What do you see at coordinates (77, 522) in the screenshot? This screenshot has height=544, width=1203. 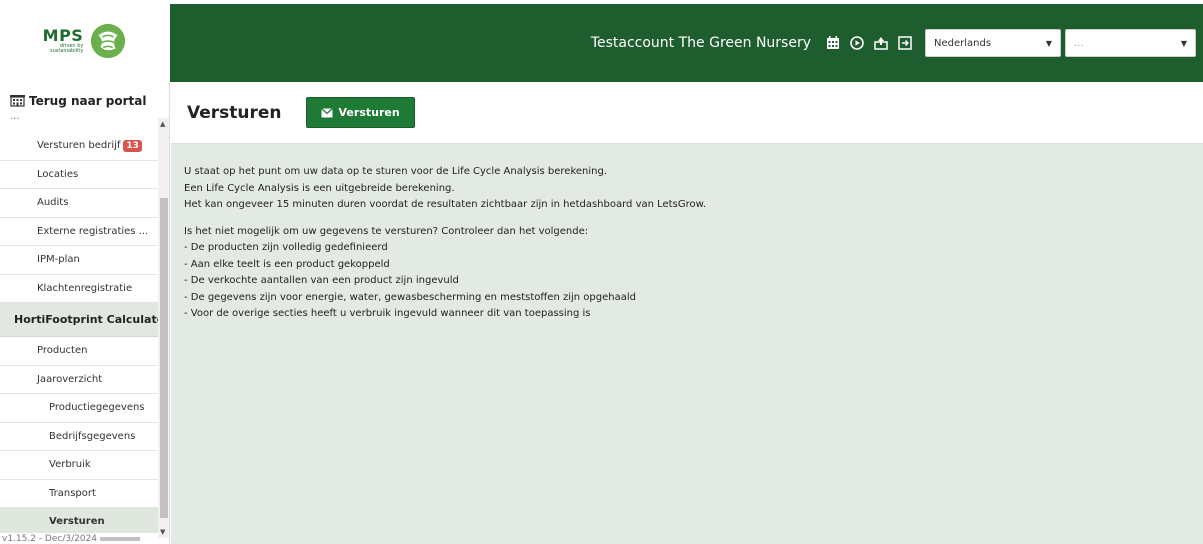 I see `sidebar-item-label: Versturen` at bounding box center [77, 522].